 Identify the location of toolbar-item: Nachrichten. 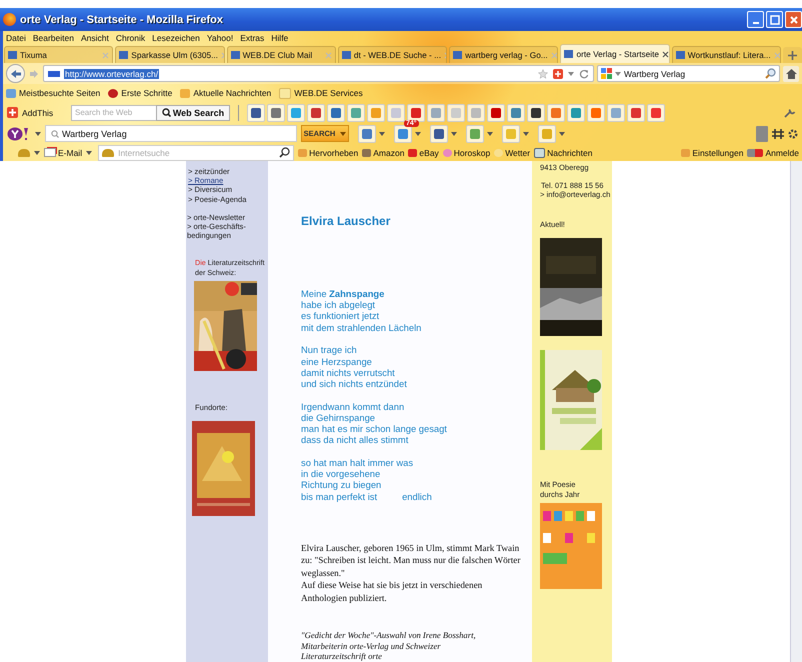
(563, 153).